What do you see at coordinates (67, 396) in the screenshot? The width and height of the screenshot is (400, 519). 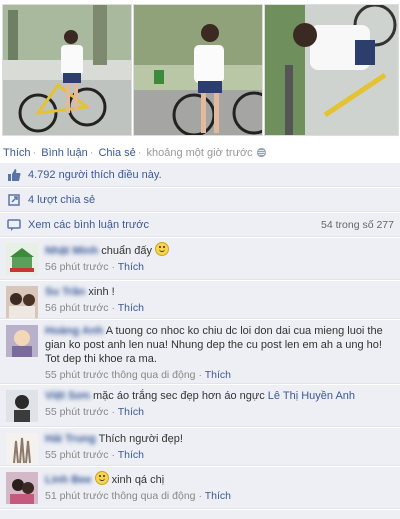 I see `comment-author: Việt Sơn` at bounding box center [67, 396].